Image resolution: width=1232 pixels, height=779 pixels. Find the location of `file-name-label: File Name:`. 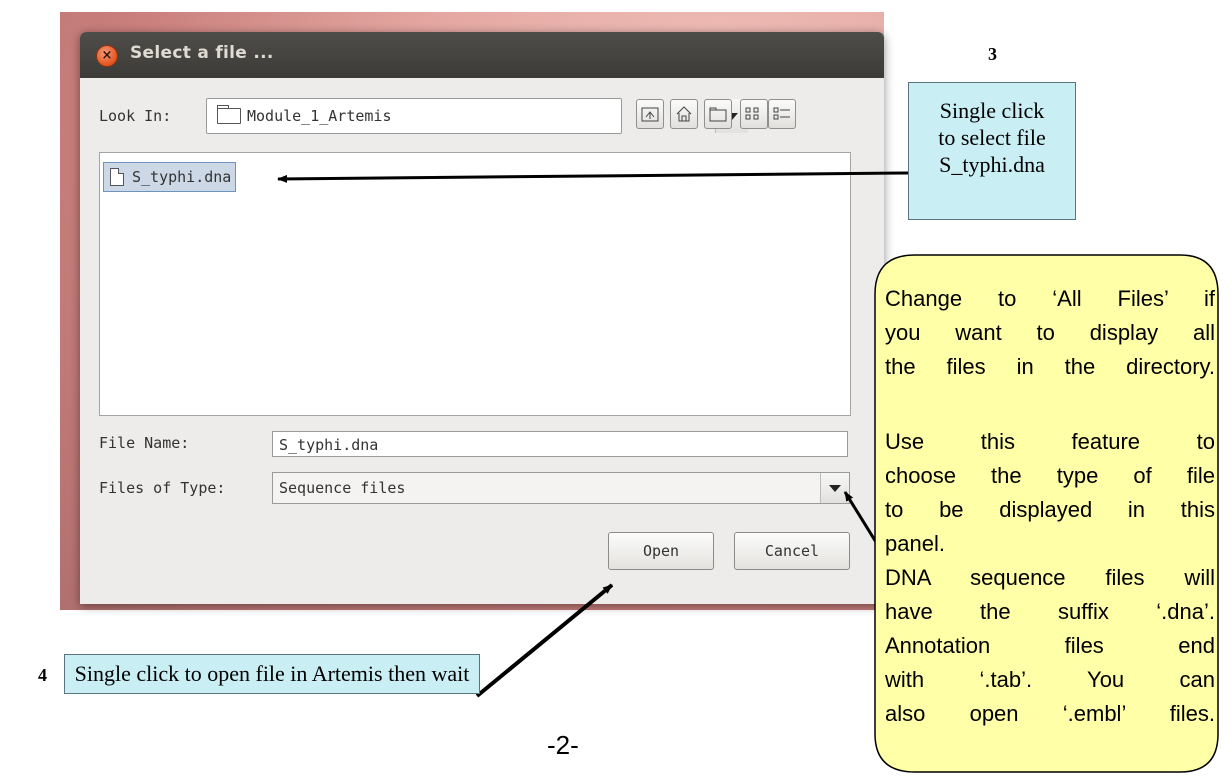

file-name-label: File Name: is located at coordinates (144, 443).